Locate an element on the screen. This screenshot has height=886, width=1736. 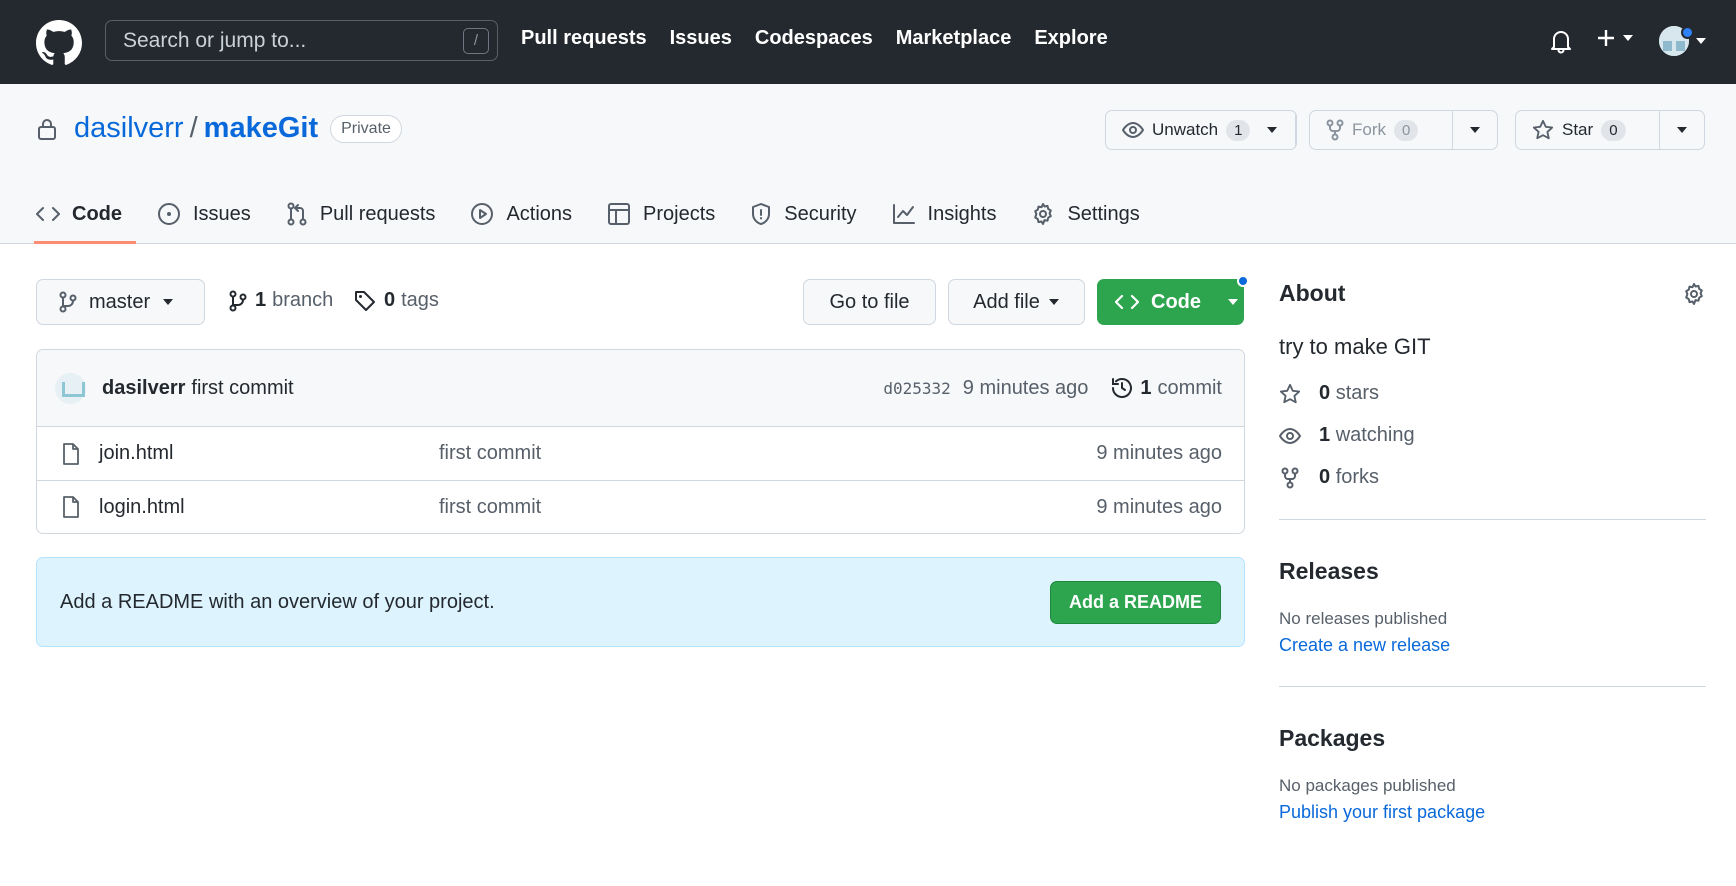
code-button: Code is located at coordinates (1170, 302).